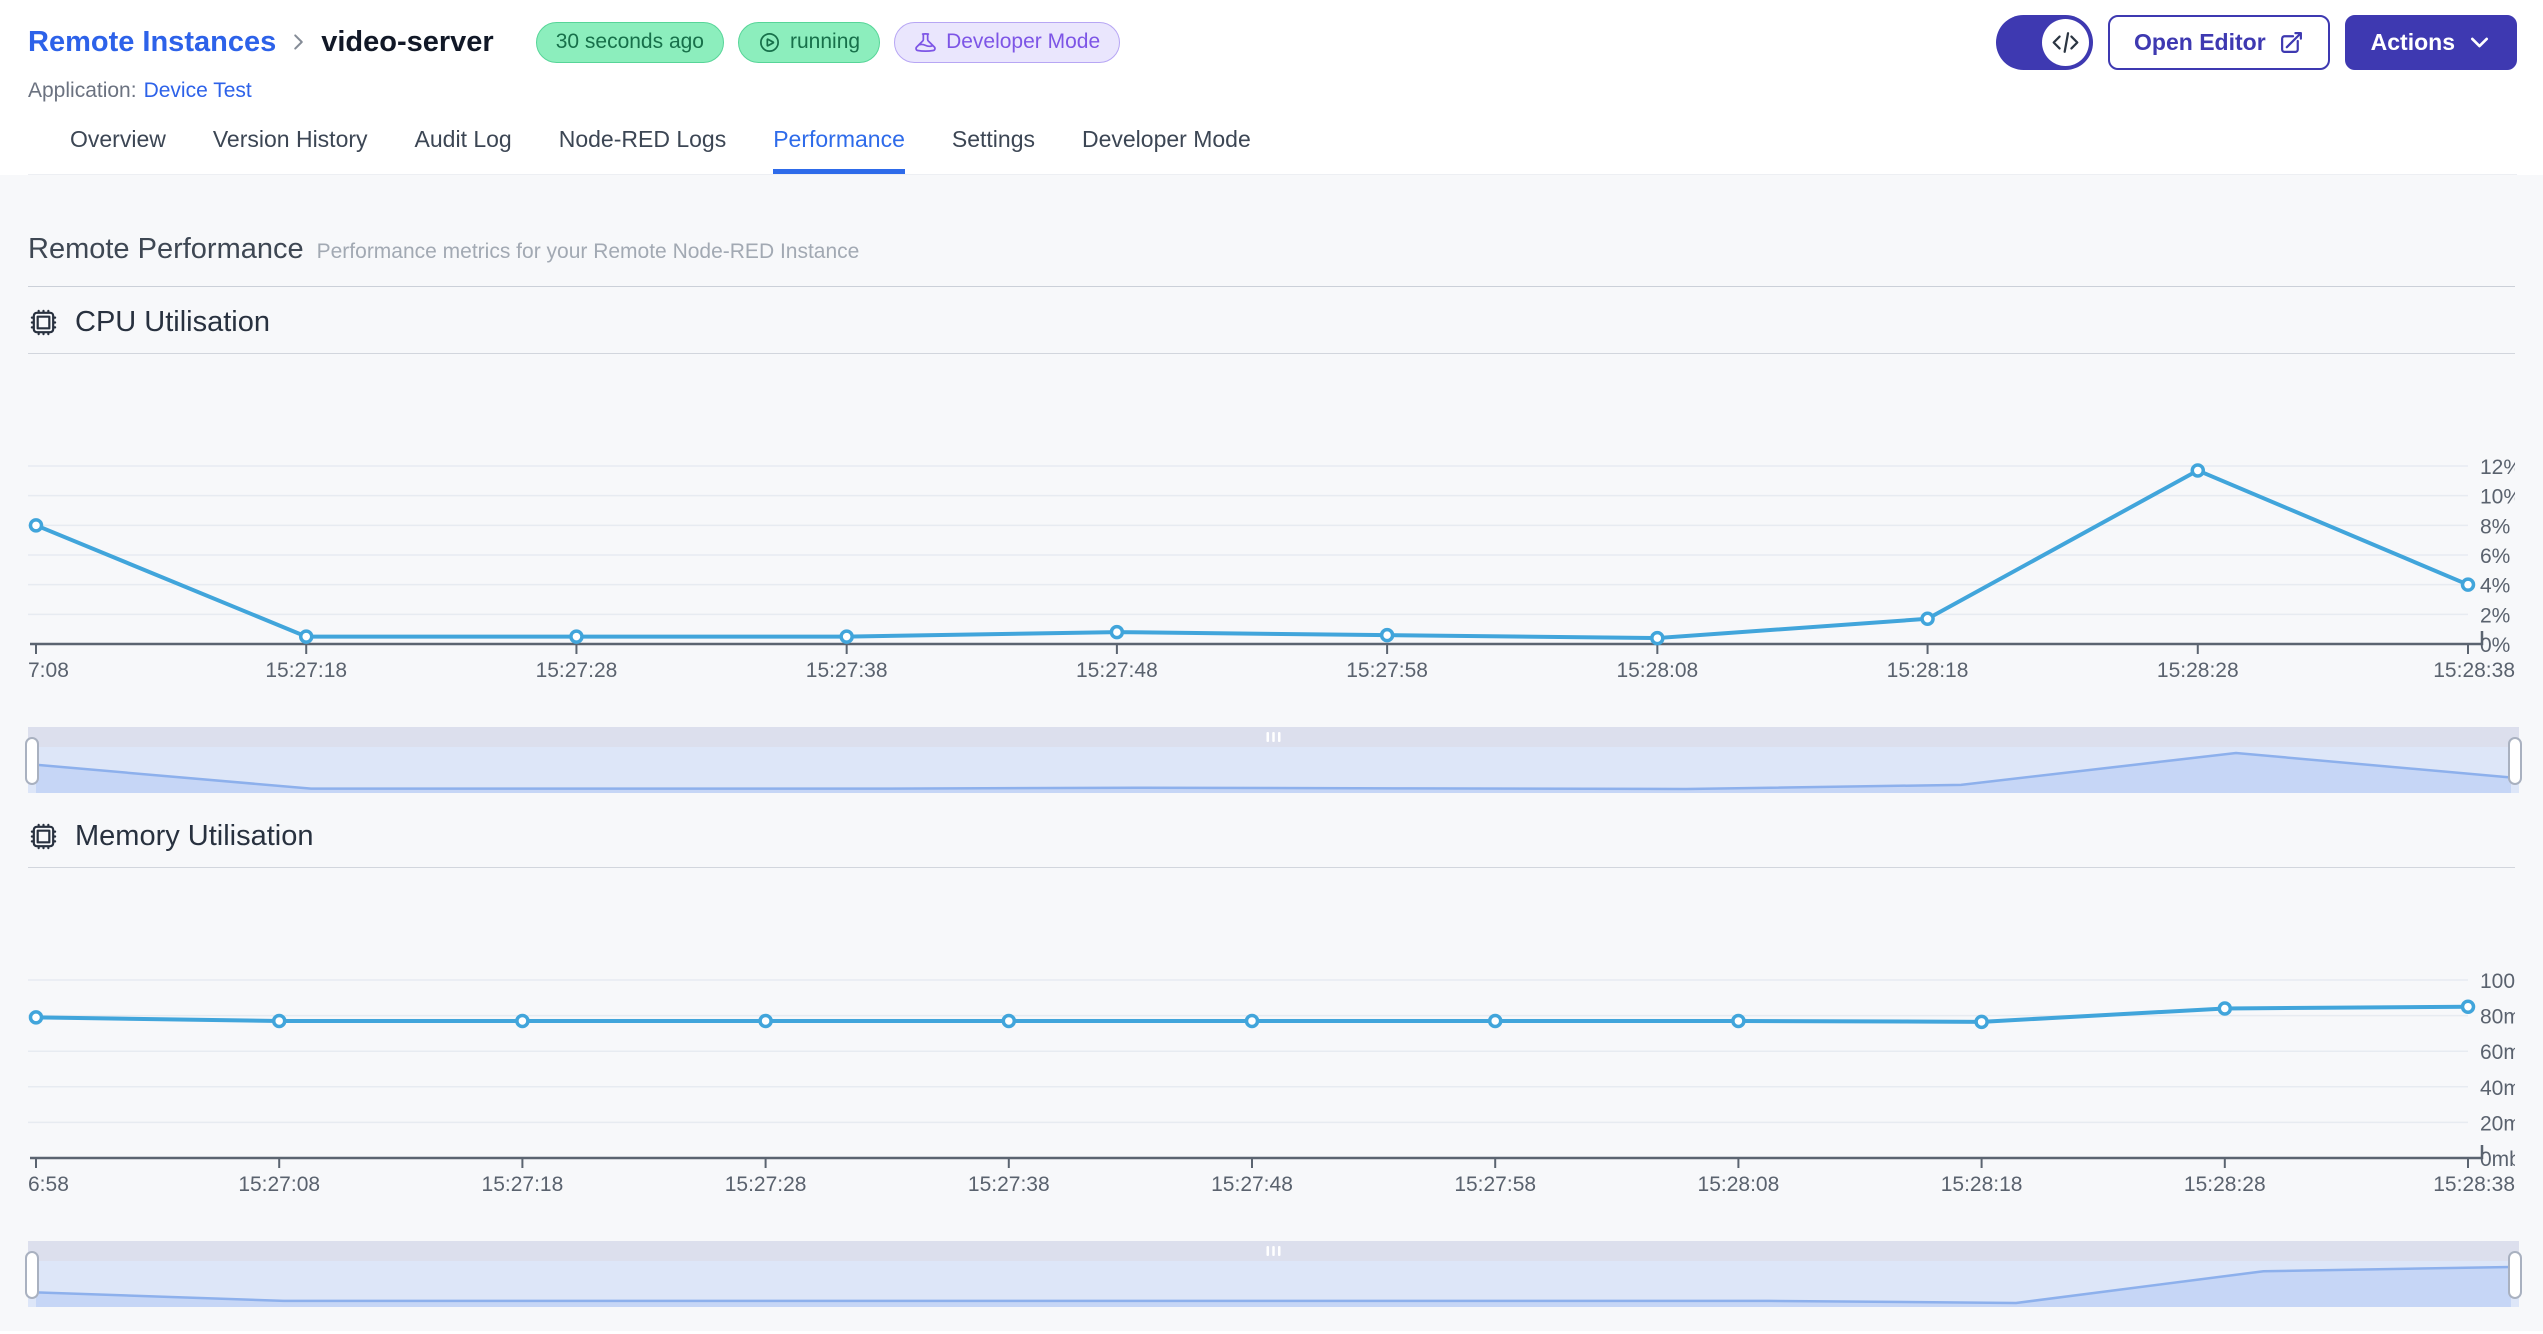 The image size is (2543, 1334). I want to click on actions-label: Actions, so click(2412, 41).